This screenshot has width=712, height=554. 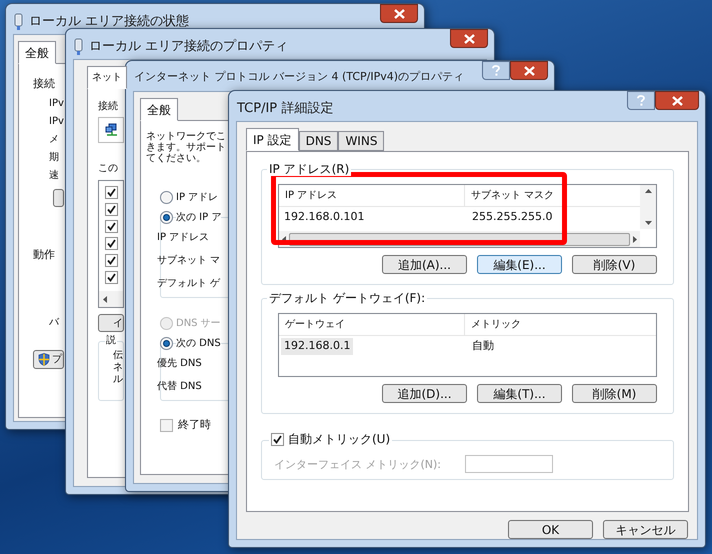 What do you see at coordinates (194, 425) in the screenshot?
I see `checkbox-label: 終了時` at bounding box center [194, 425].